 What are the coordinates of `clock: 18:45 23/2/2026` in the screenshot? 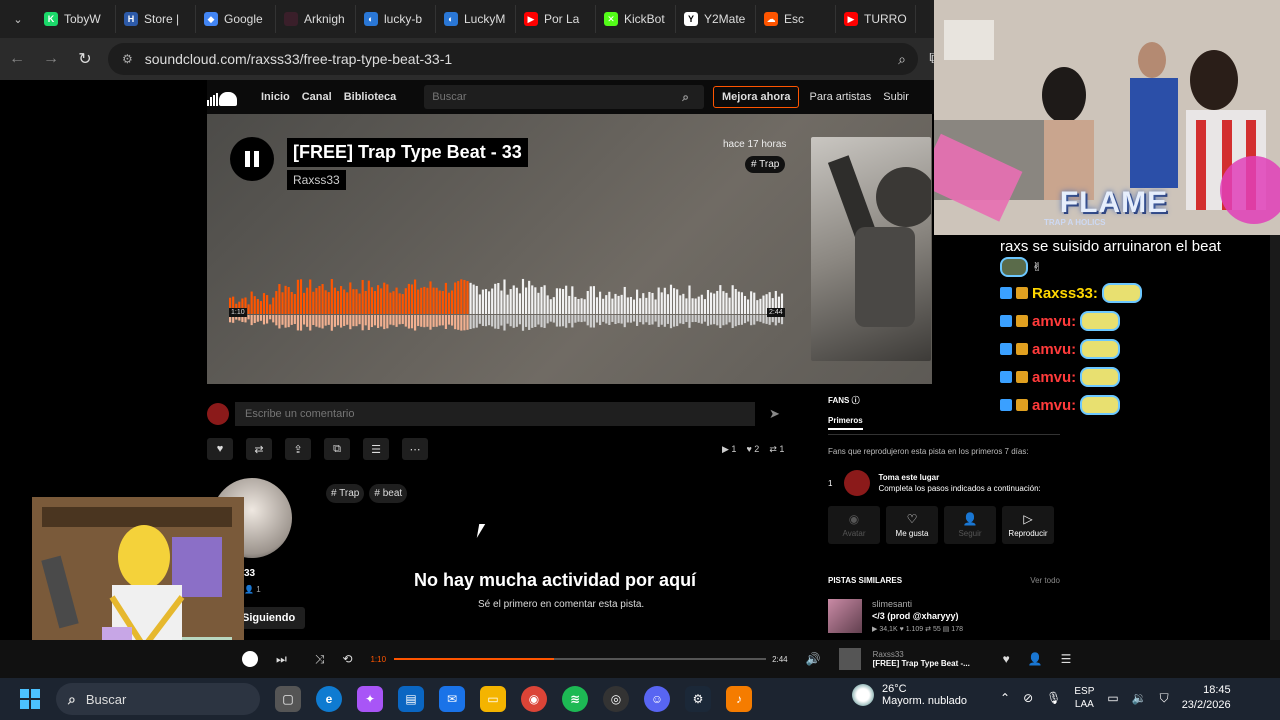 It's located at (1206, 698).